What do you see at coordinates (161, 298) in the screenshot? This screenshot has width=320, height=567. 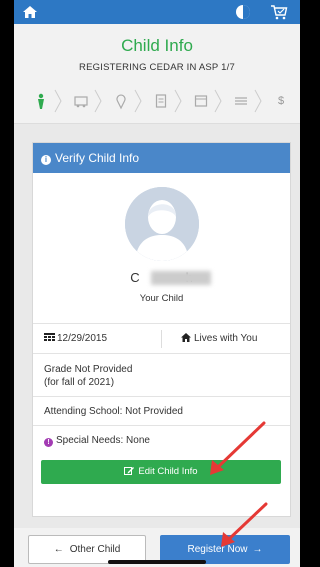 I see `child-relation: Your Child` at bounding box center [161, 298].